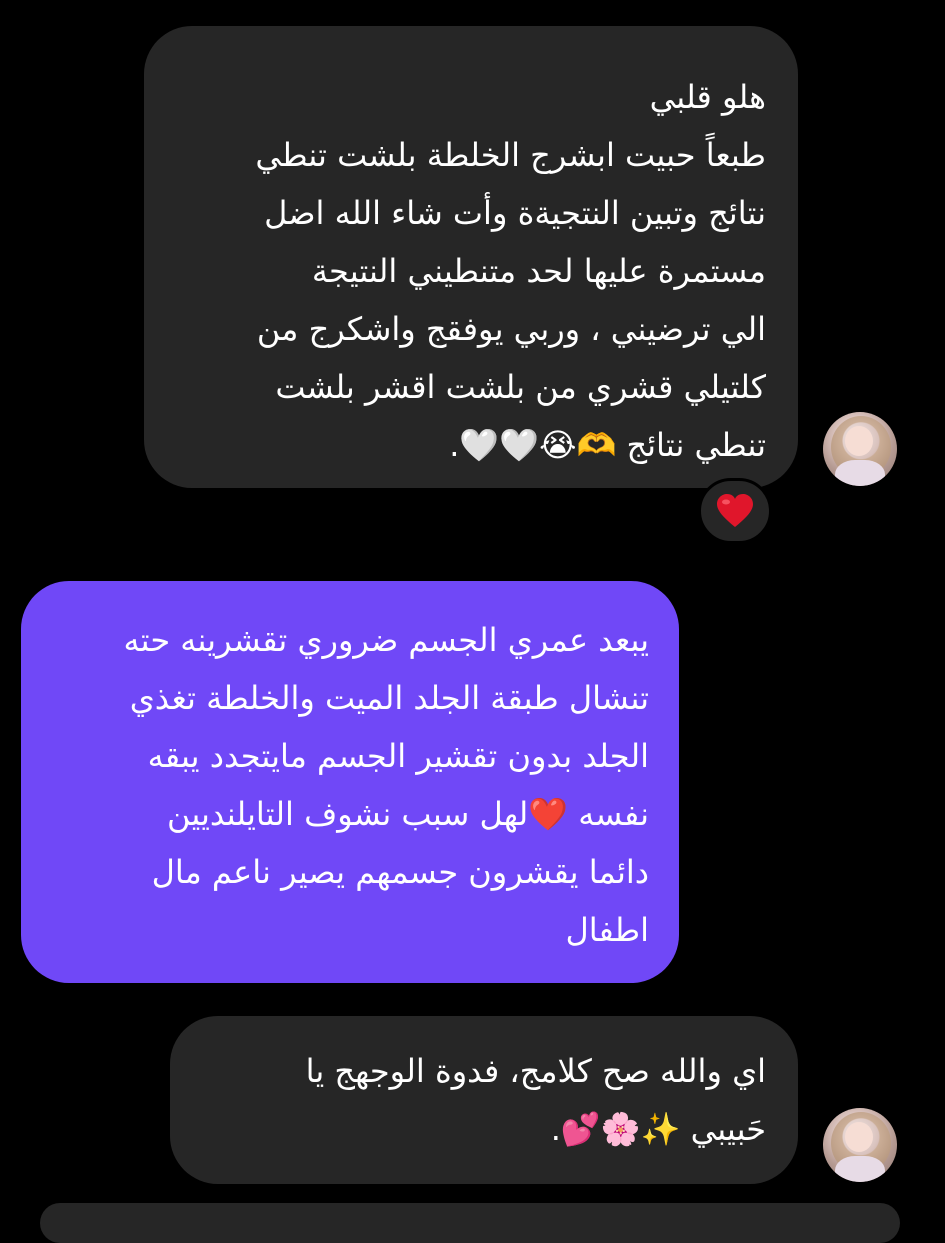  Describe the element at coordinates (400, 872) in the screenshot. I see `message-text-line: دائما يقشرون جسمهم يصير ناعم مال` at that location.